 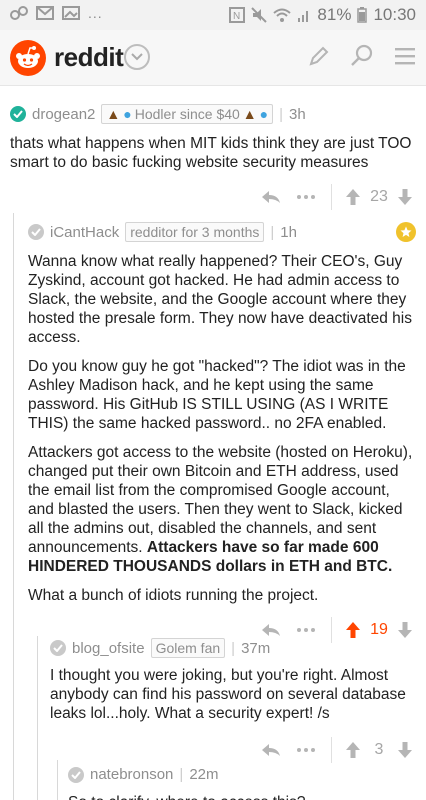 I want to click on image-icon, so click(x=71, y=13).